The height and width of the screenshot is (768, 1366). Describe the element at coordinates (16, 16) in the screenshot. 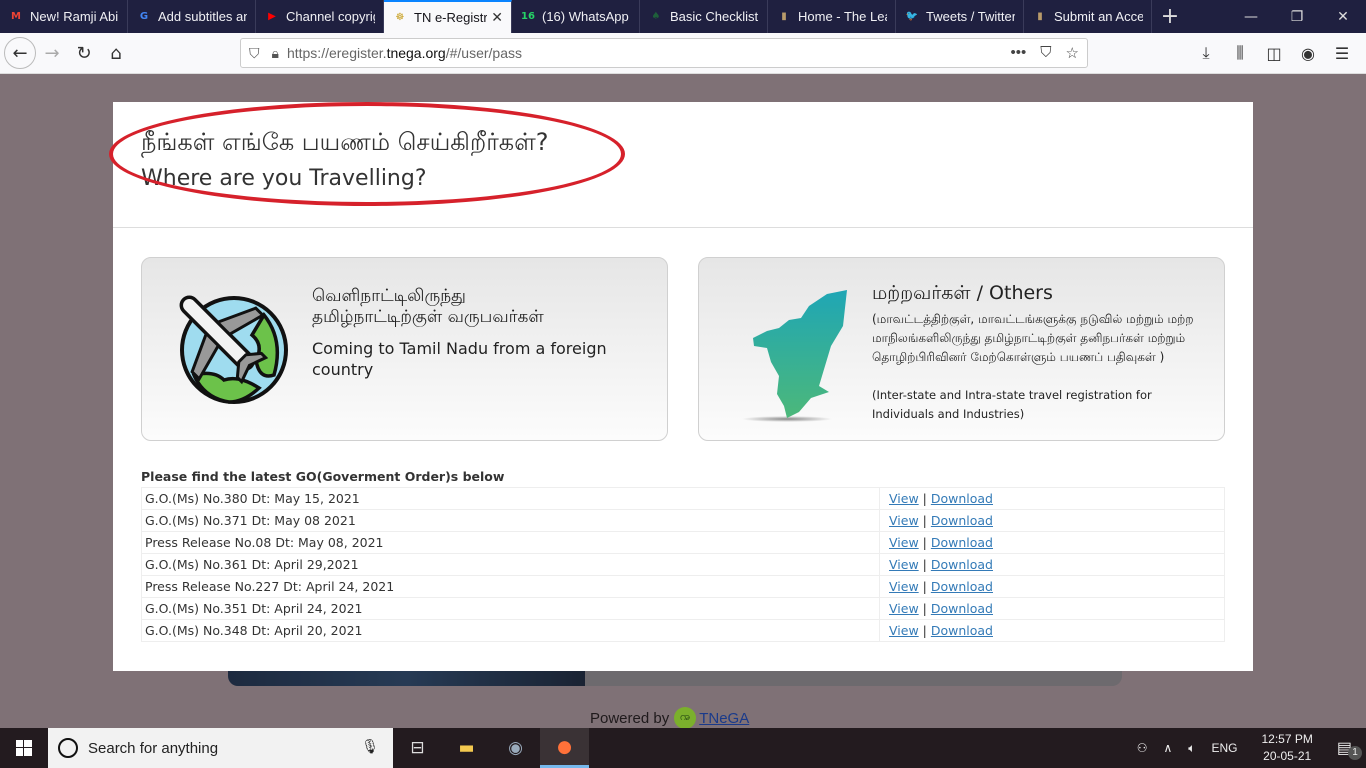

I see `gmail-icon: M` at that location.